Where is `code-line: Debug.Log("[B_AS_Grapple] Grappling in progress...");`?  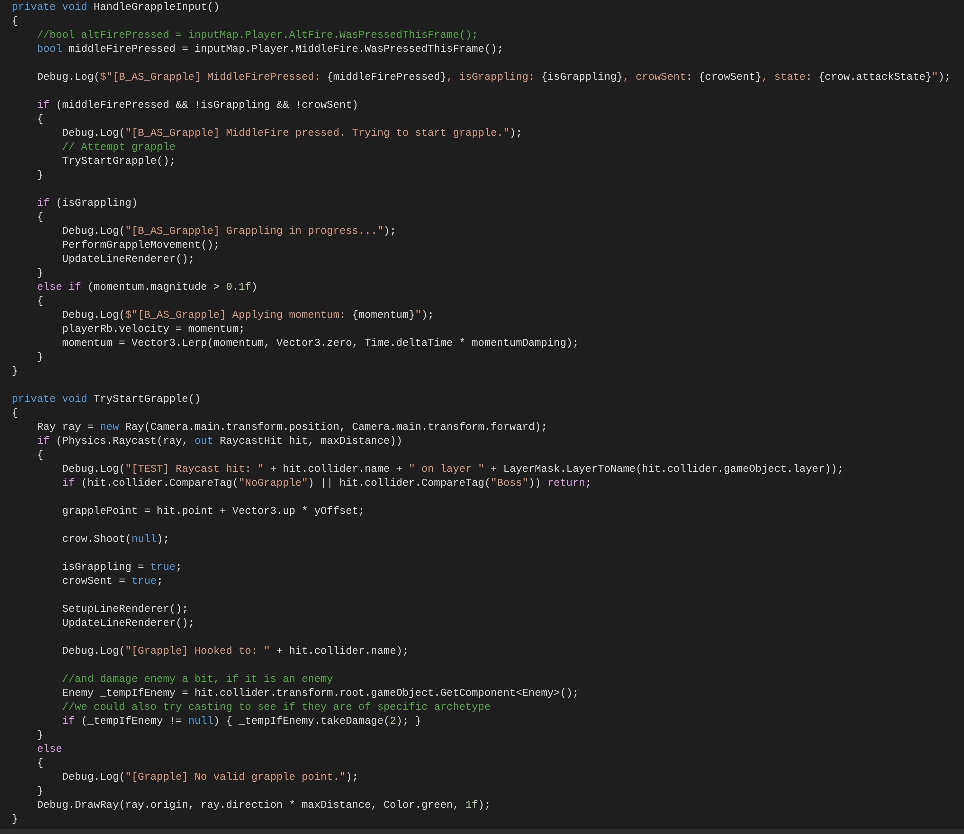
code-line: Debug.Log("[B_AS_Grapple] Grappling in progress..."); is located at coordinates (228, 232).